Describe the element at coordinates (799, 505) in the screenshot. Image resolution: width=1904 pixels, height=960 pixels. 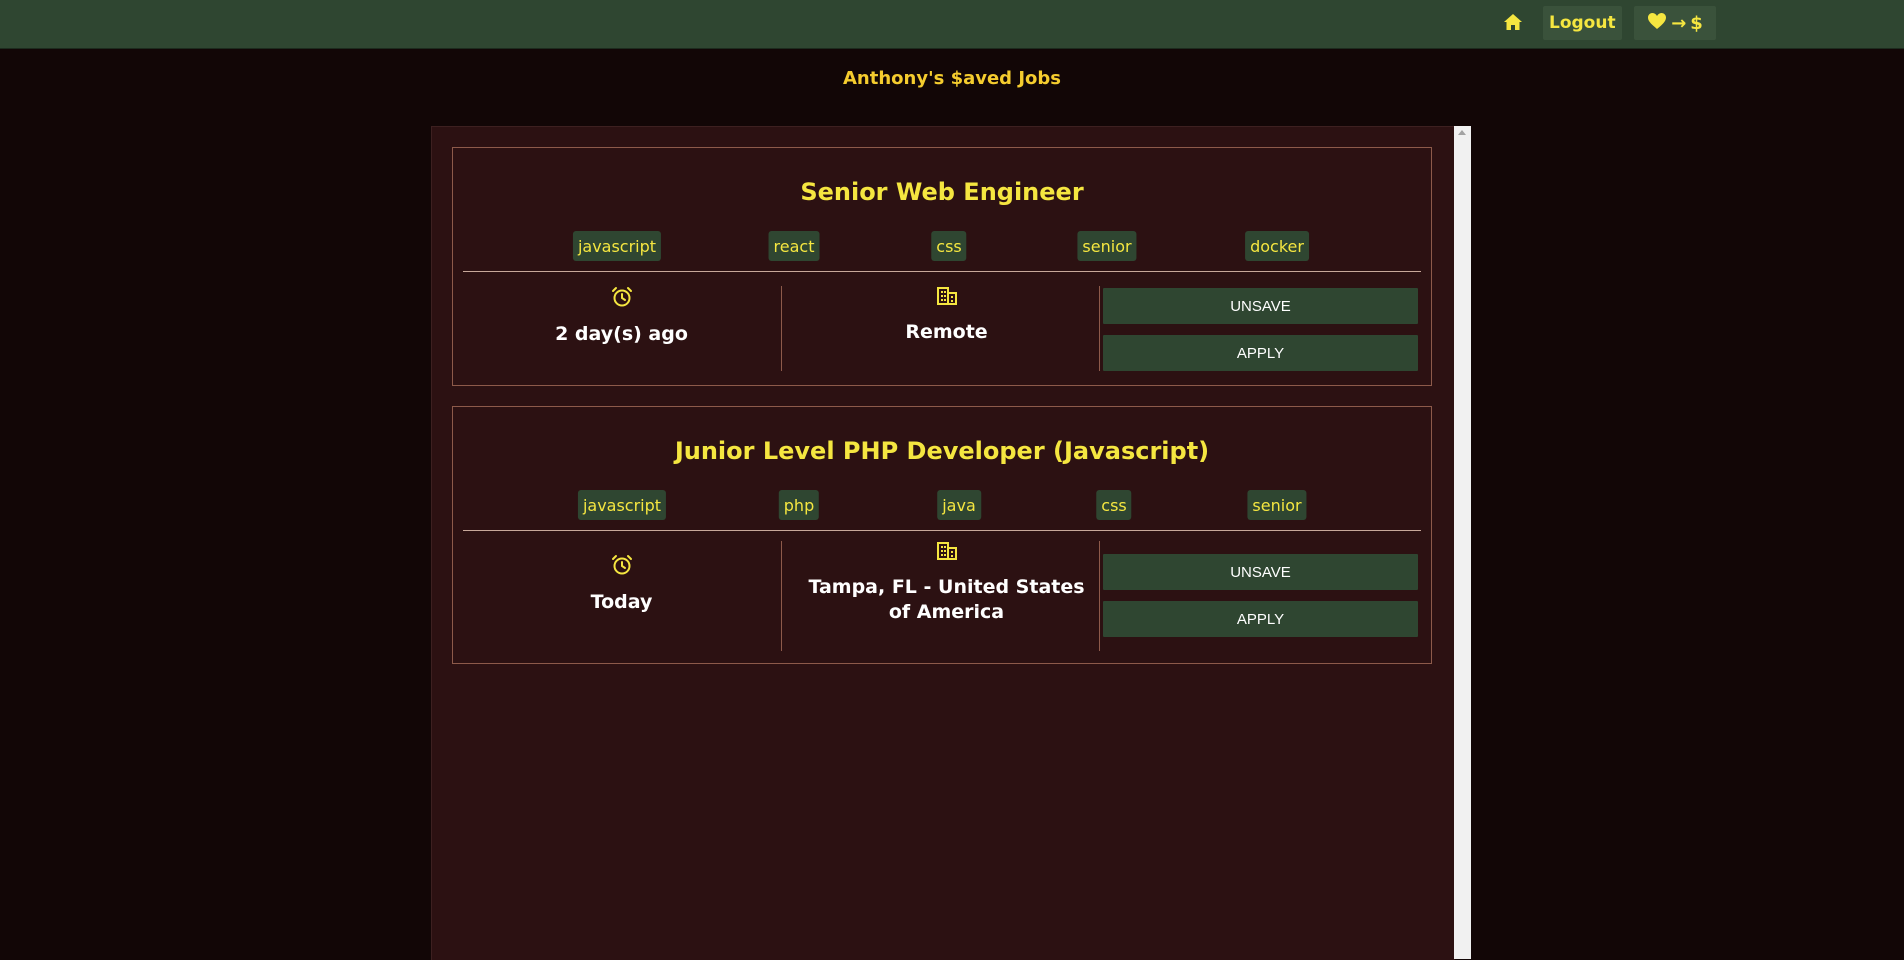
I see `job-tag: php` at that location.